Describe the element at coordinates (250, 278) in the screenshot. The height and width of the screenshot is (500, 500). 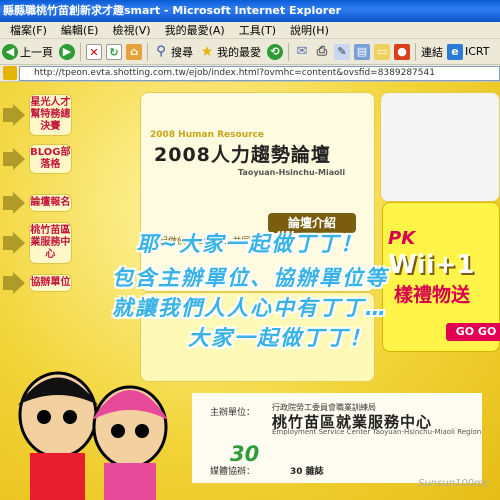
I see `overlay-line-2: 包含主辦單位、協辦單位等` at that location.